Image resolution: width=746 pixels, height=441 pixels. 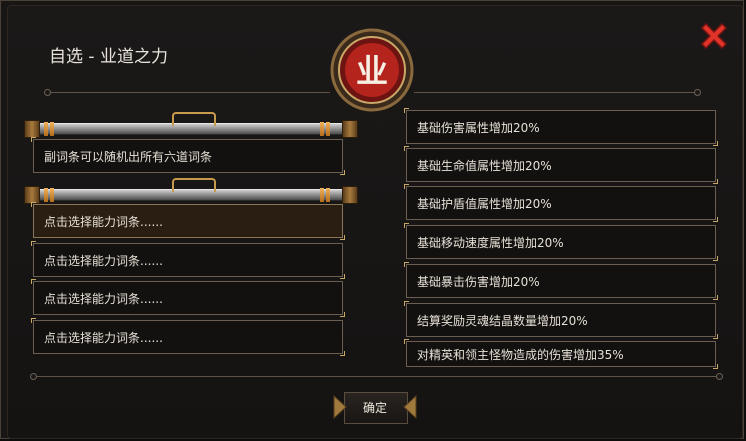 What do you see at coordinates (561, 127) in the screenshot?
I see `ability-option-1: 基础伤害属性增加20%` at bounding box center [561, 127].